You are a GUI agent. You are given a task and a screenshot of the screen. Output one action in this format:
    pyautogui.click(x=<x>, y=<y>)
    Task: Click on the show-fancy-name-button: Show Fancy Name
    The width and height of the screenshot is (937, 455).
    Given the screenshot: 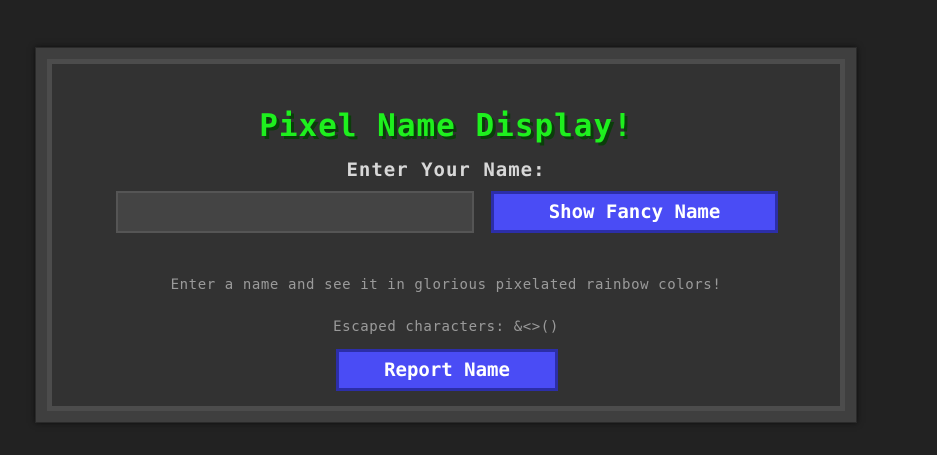 What is the action you would take?
    pyautogui.click(x=634, y=212)
    